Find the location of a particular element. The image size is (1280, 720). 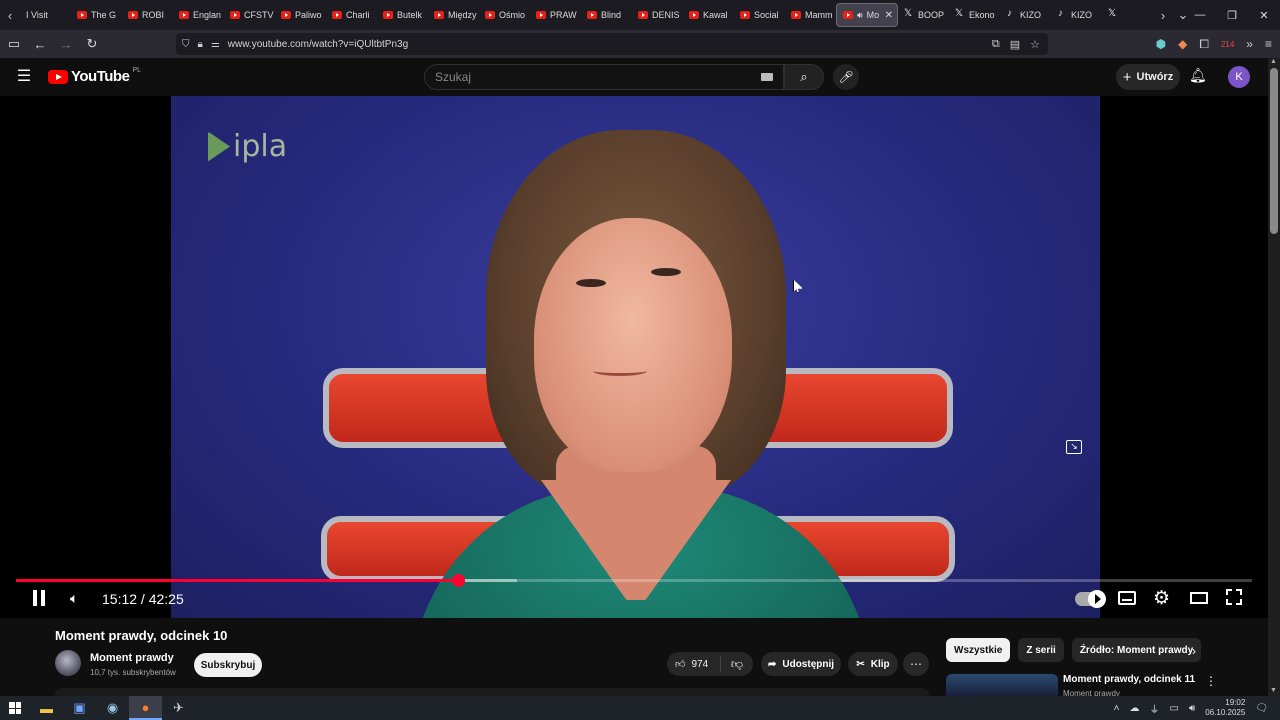

tray-overflow-chevron-icon: ˄ is located at coordinates (1117, 708).